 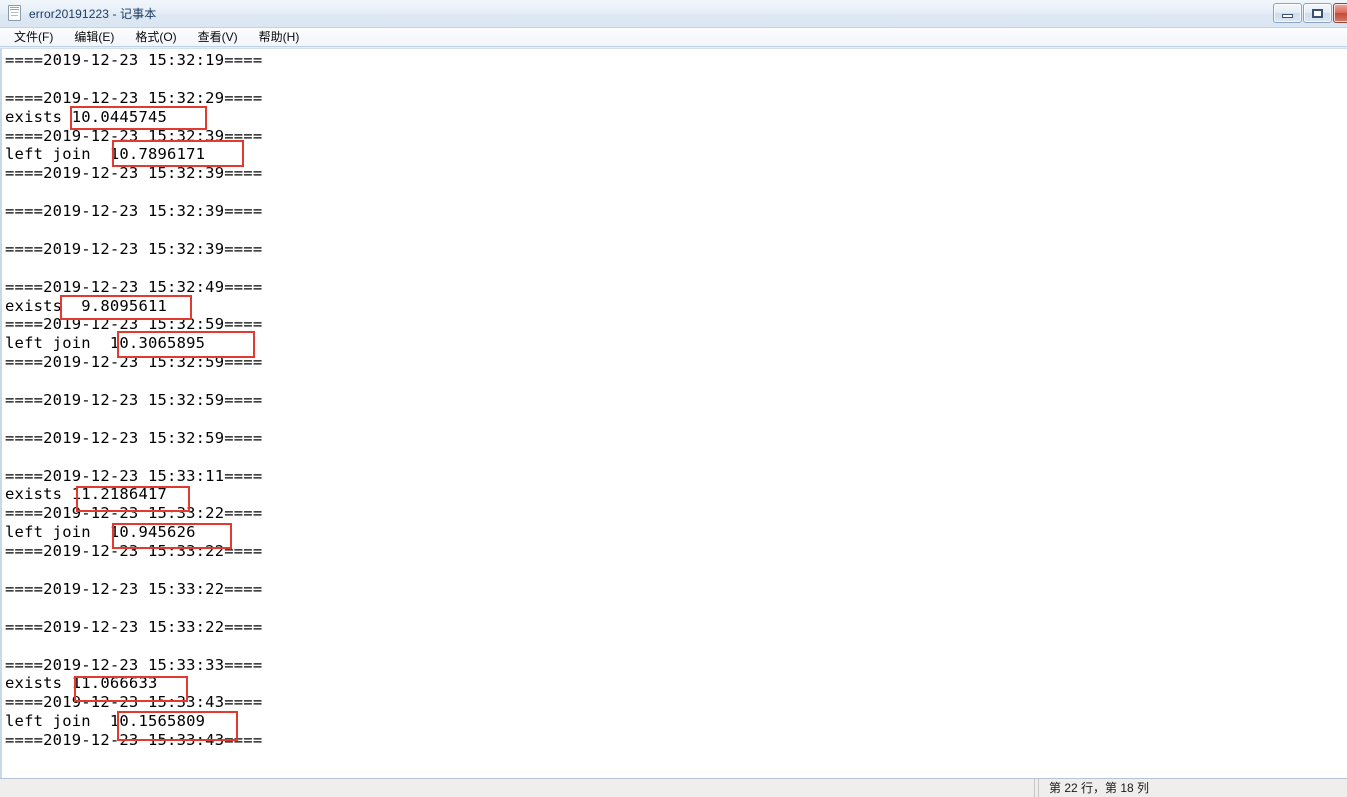 I want to click on text-line: left join 10.3065895, so click(x=105, y=343).